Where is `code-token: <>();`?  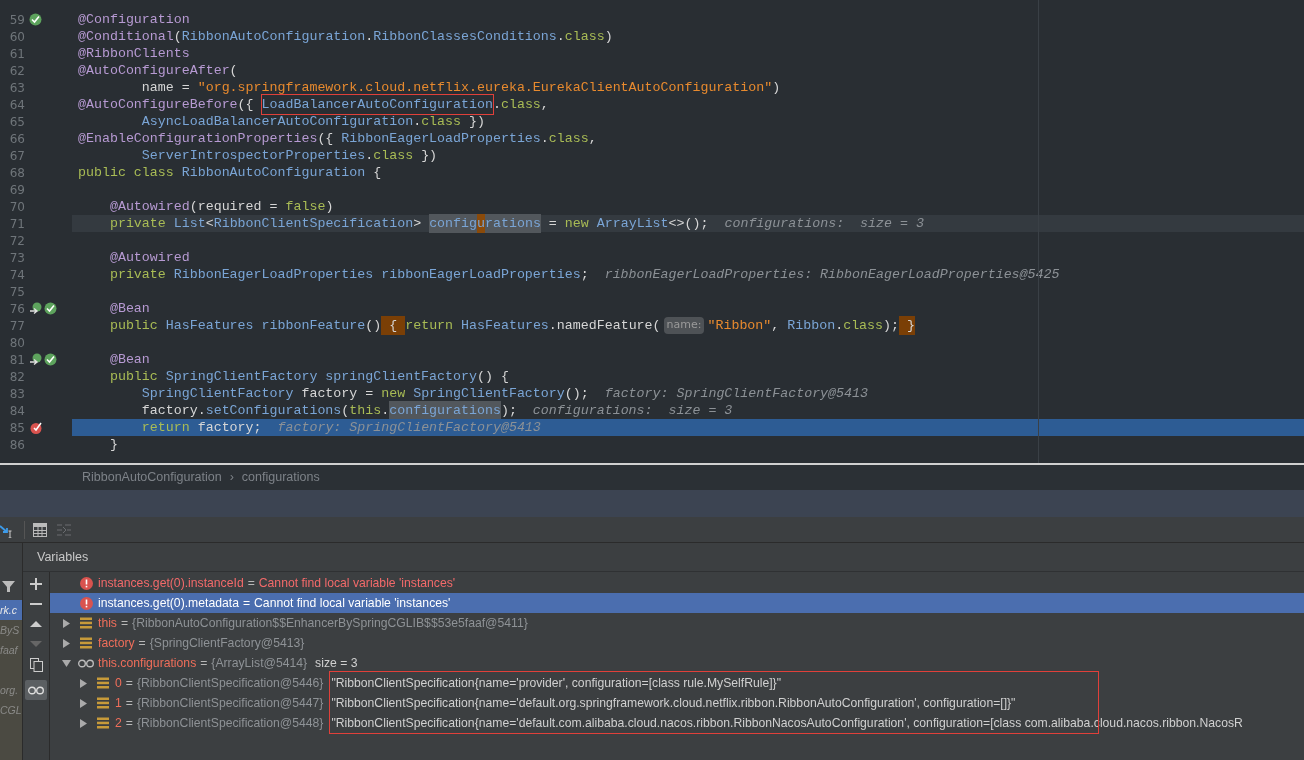
code-token: <>(); is located at coordinates (688, 223).